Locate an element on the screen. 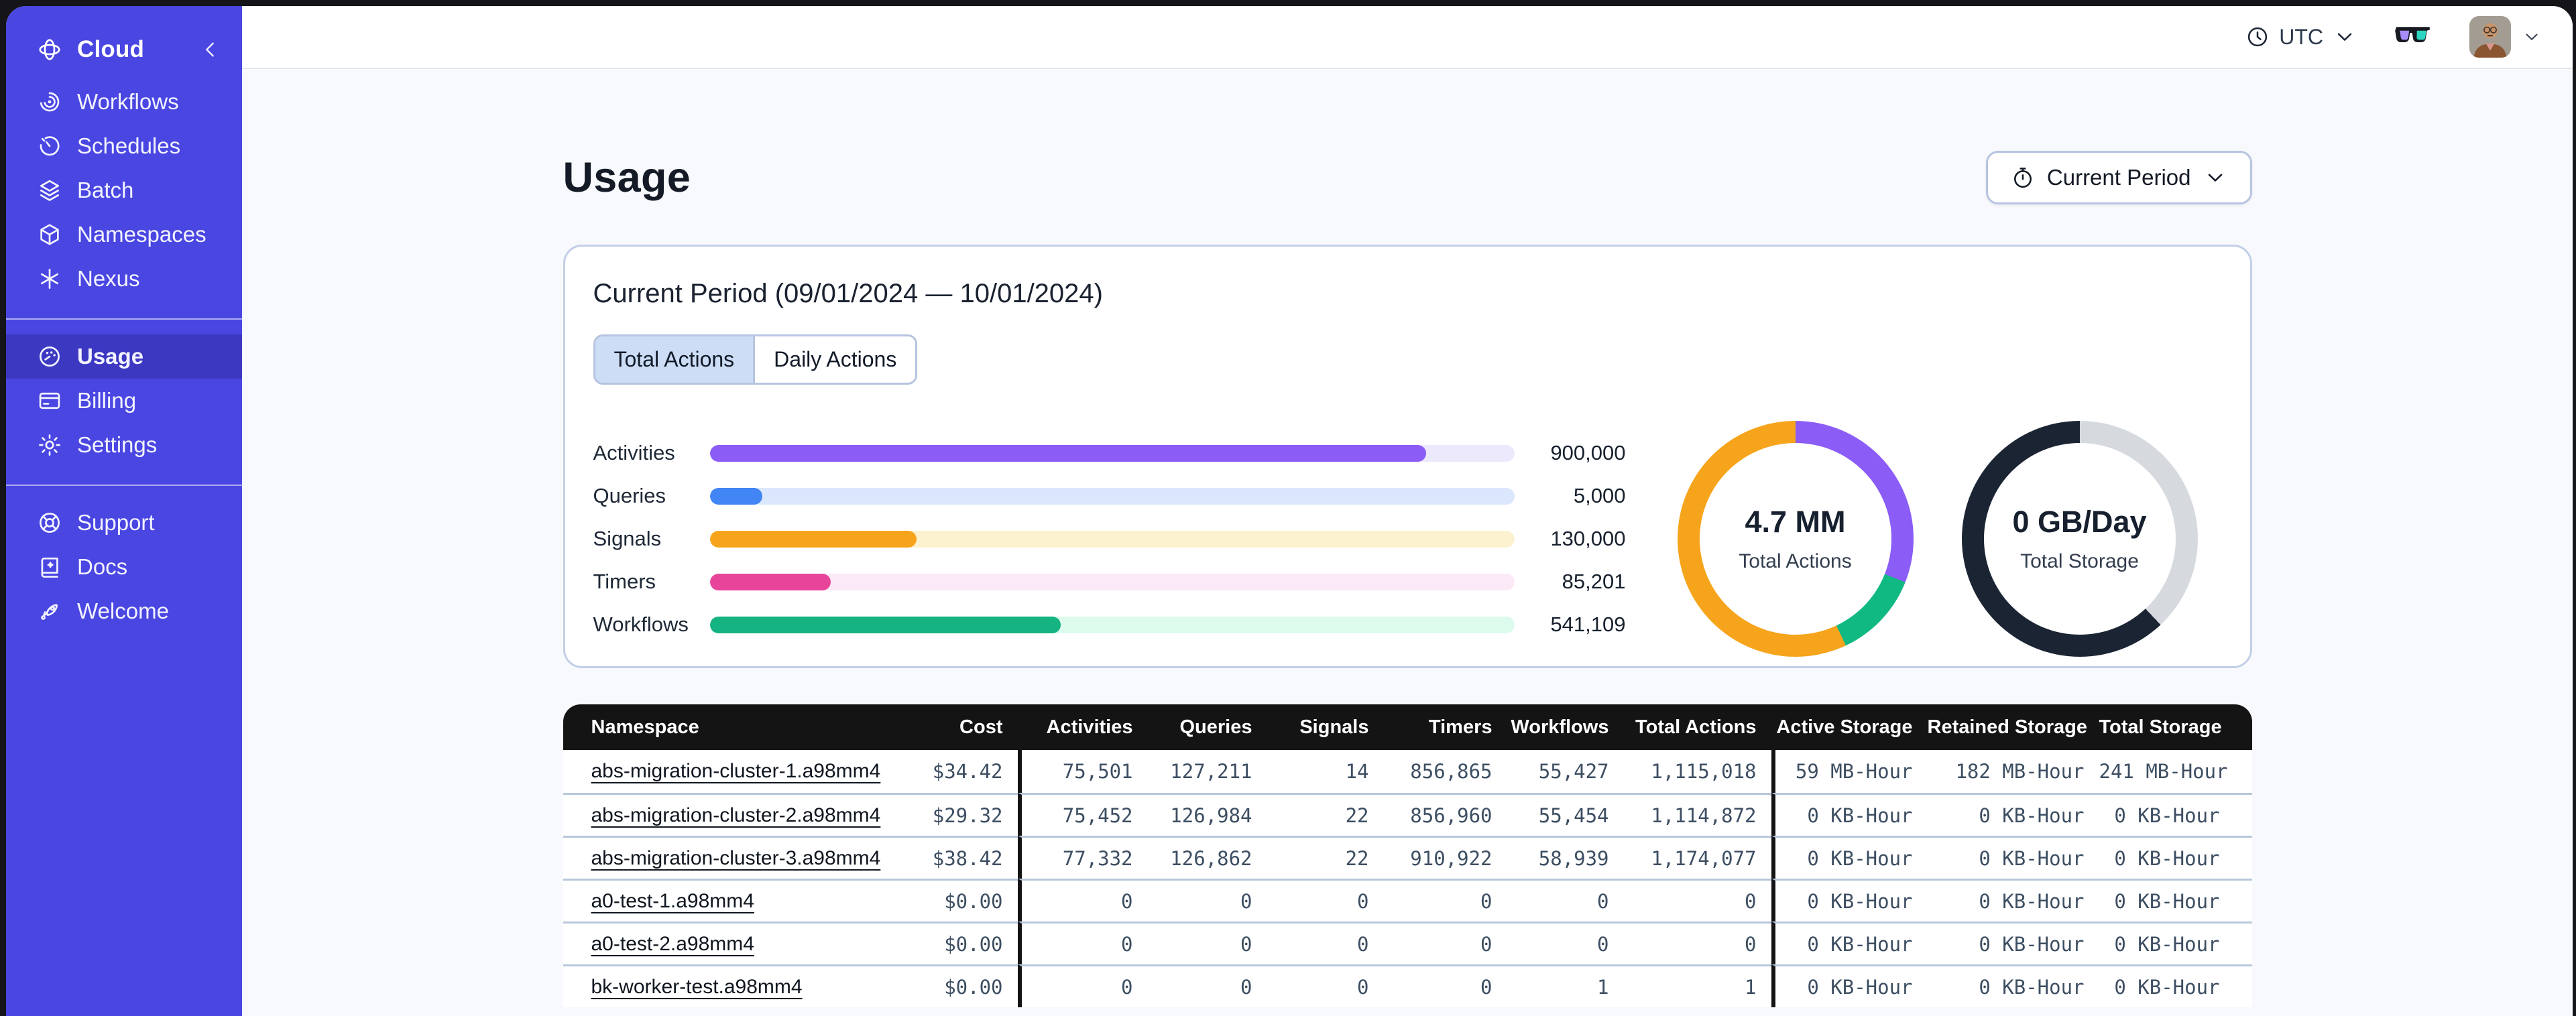 The width and height of the screenshot is (2576, 1016). bar-row-queries: Queries 5,000 is located at coordinates (1109, 495).